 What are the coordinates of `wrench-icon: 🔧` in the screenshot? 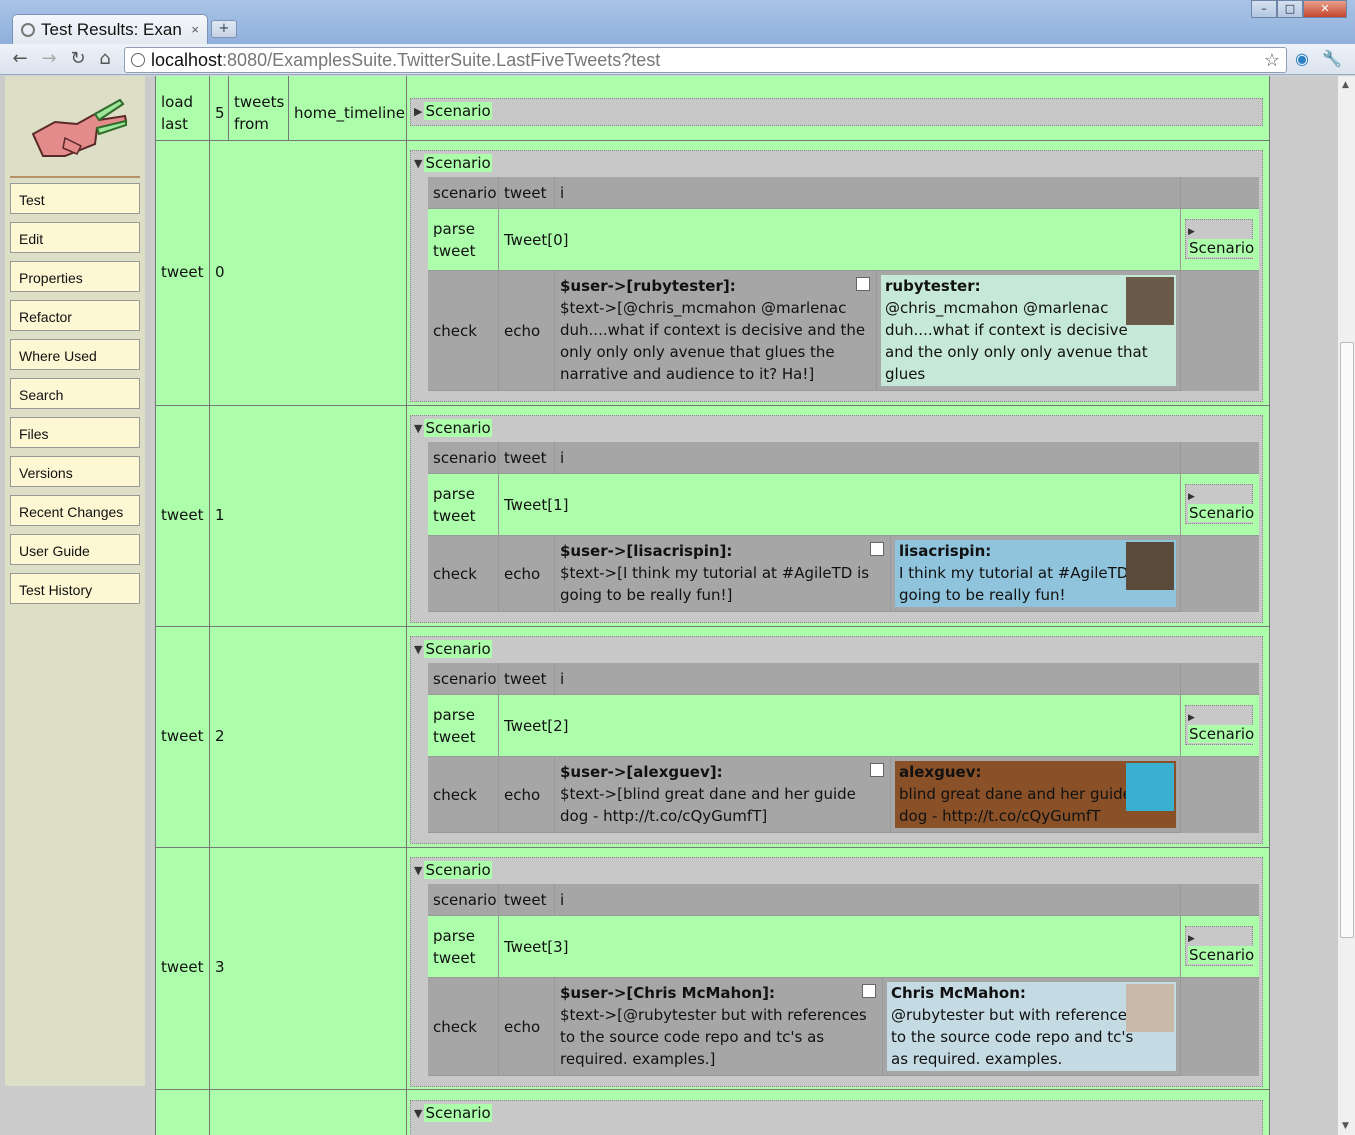 It's located at (1332, 59).